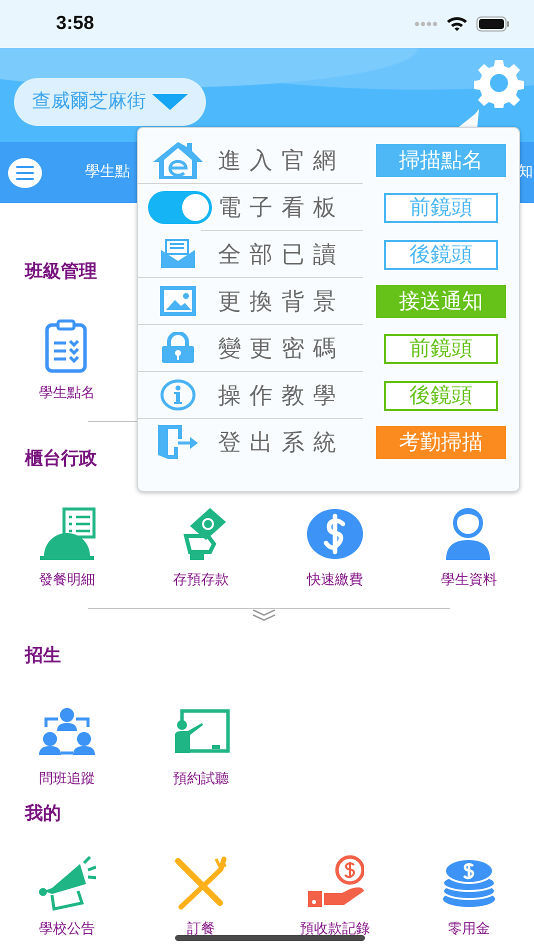 The width and height of the screenshot is (534, 950). What do you see at coordinates (61, 458) in the screenshot?
I see `section-title: 櫃台行政` at bounding box center [61, 458].